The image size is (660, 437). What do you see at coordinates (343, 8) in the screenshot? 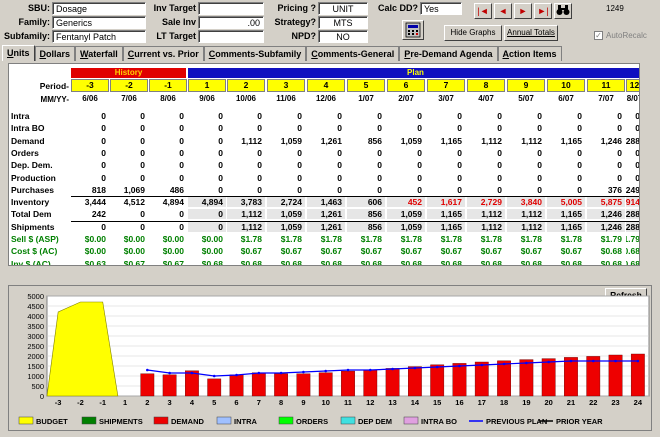
I see `pricing-field: UNIT` at bounding box center [343, 8].